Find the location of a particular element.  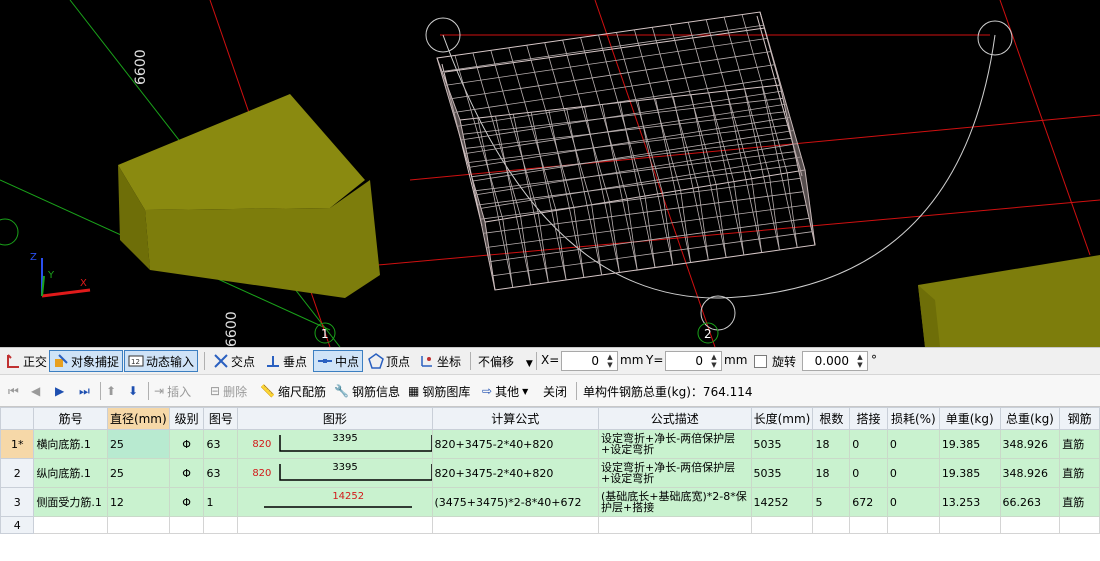

total-weight-cell: 66.263 is located at coordinates (1030, 502).